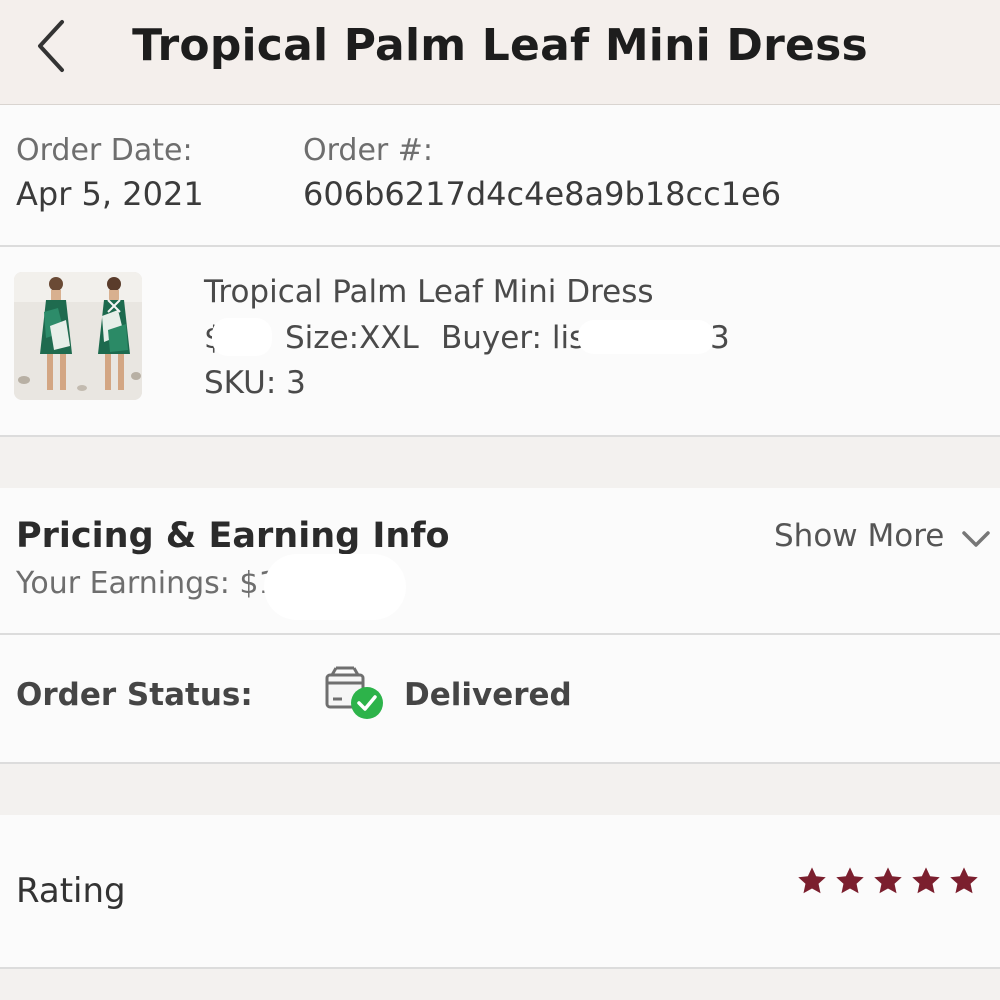  Describe the element at coordinates (110, 194) in the screenshot. I see `order-date-value: Apr 5, 2021` at that location.